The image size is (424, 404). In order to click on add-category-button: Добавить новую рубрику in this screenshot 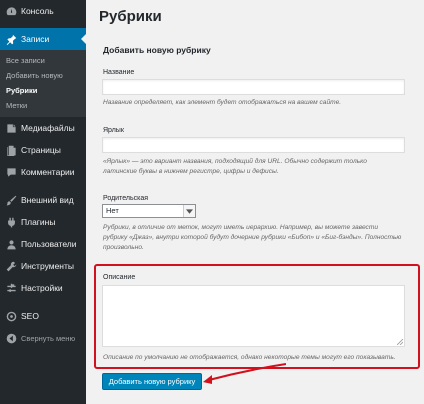, I will do `click(152, 381)`.